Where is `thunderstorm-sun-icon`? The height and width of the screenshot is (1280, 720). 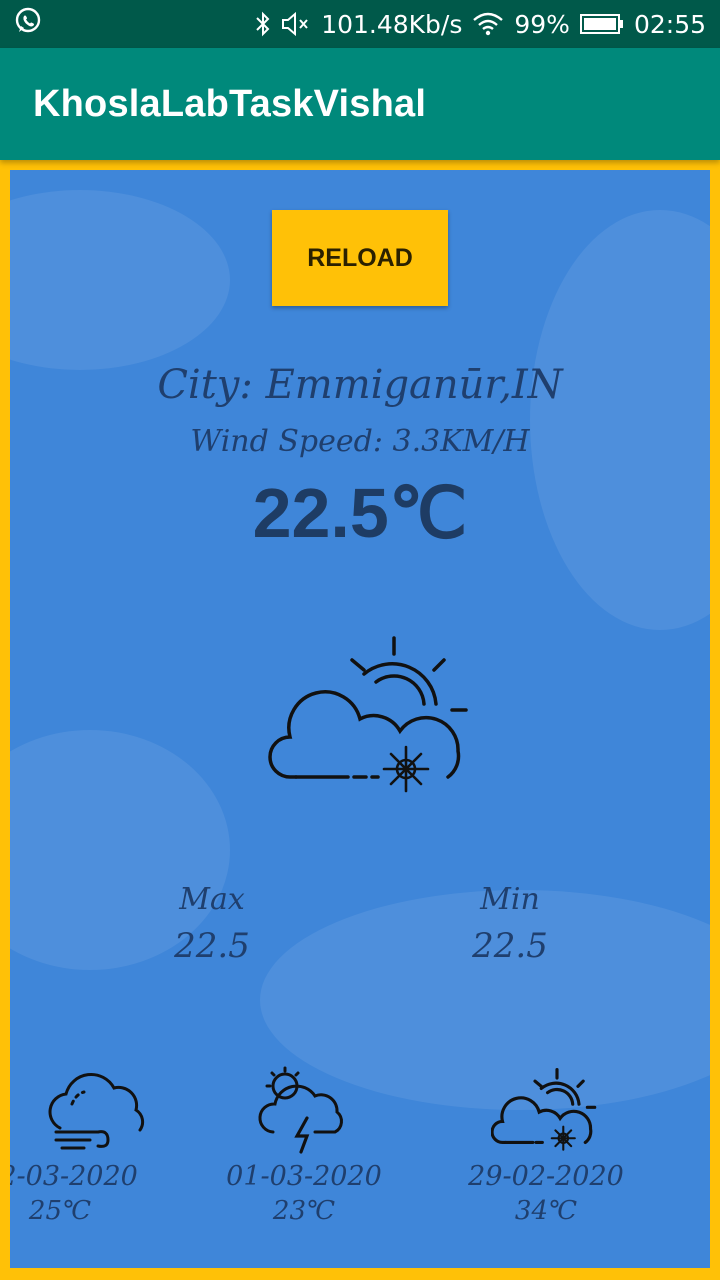
thunderstorm-sun-icon is located at coordinates (304, 1113).